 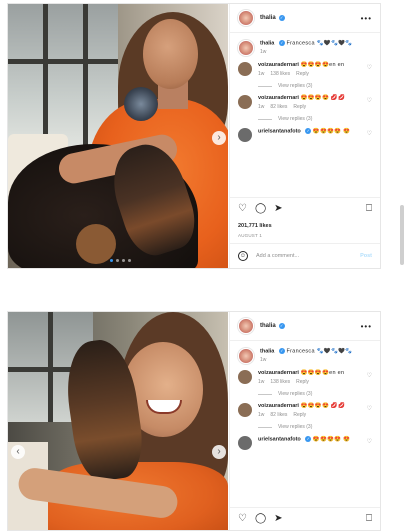 What do you see at coordinates (323, 406) in the screenshot?
I see `comment-text: 😍😍😍😍 💋💋` at bounding box center [323, 406].